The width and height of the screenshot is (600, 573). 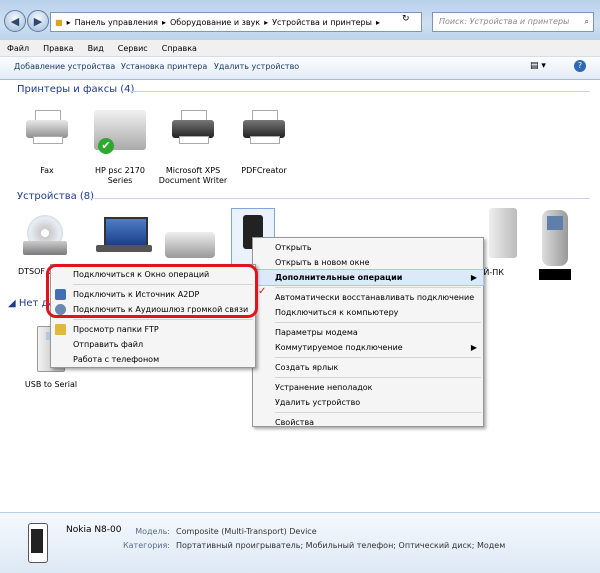 I want to click on submenu-item-browse-ftp: Просмотр папки FTP, so click(x=153, y=329).